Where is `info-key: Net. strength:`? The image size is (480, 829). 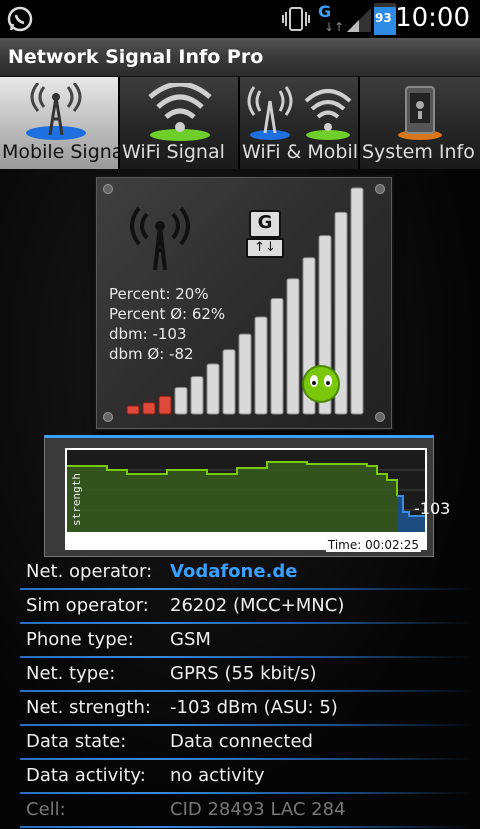
info-key: Net. strength: is located at coordinates (88, 707).